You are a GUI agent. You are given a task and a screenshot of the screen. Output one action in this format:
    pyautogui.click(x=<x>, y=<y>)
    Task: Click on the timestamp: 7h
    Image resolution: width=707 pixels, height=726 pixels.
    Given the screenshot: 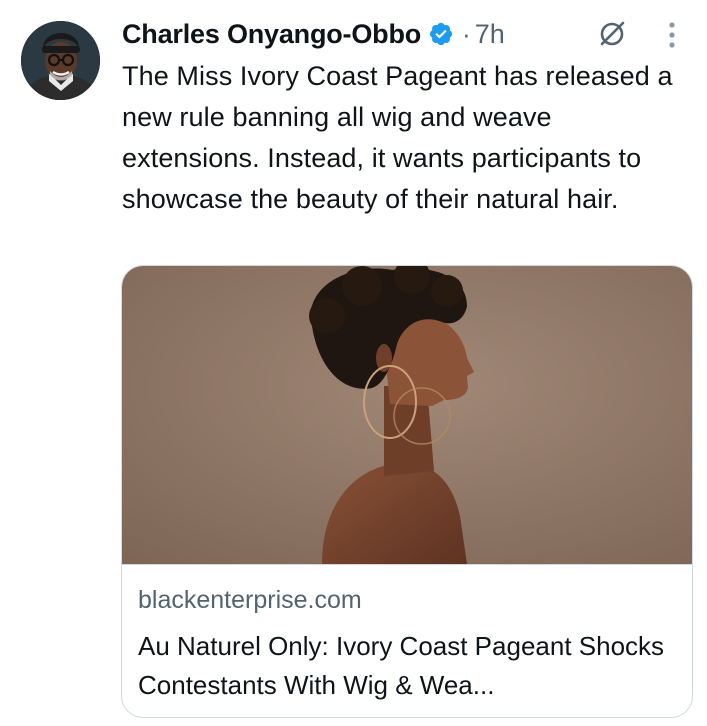 What is the action you would take?
    pyautogui.click(x=490, y=34)
    